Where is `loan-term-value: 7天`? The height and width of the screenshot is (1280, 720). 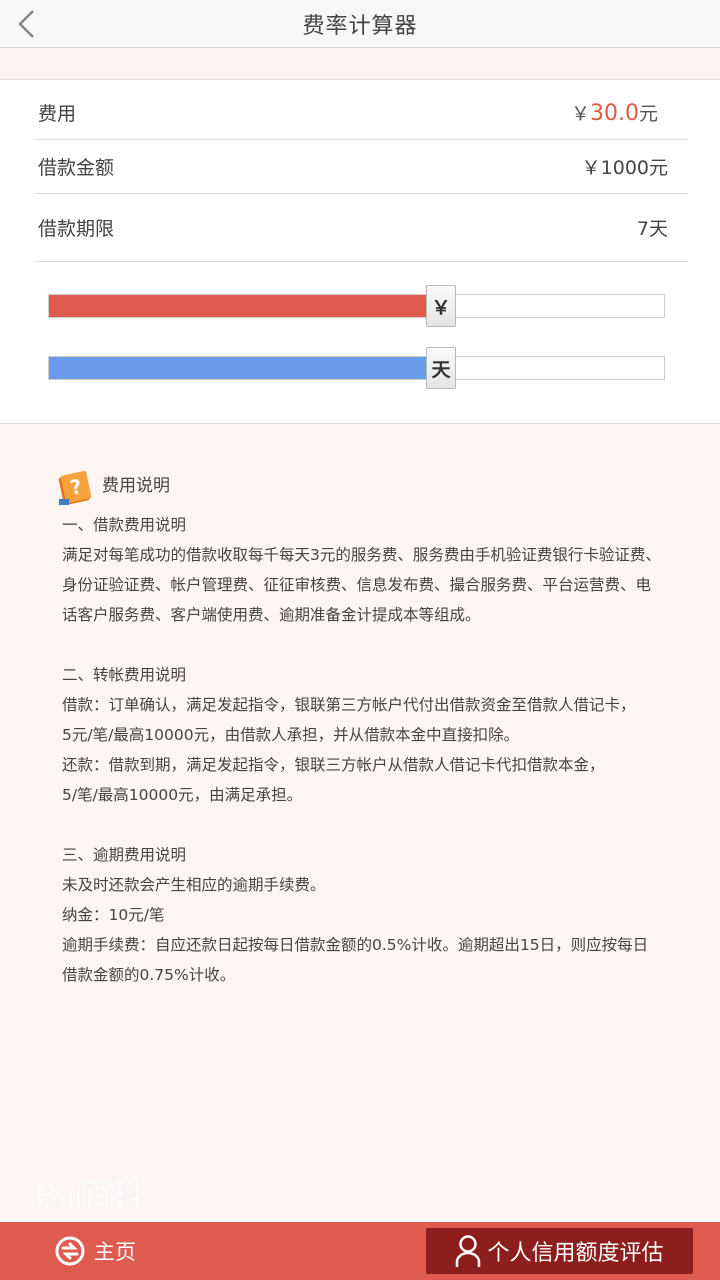
loan-term-value: 7天 is located at coordinates (652, 229).